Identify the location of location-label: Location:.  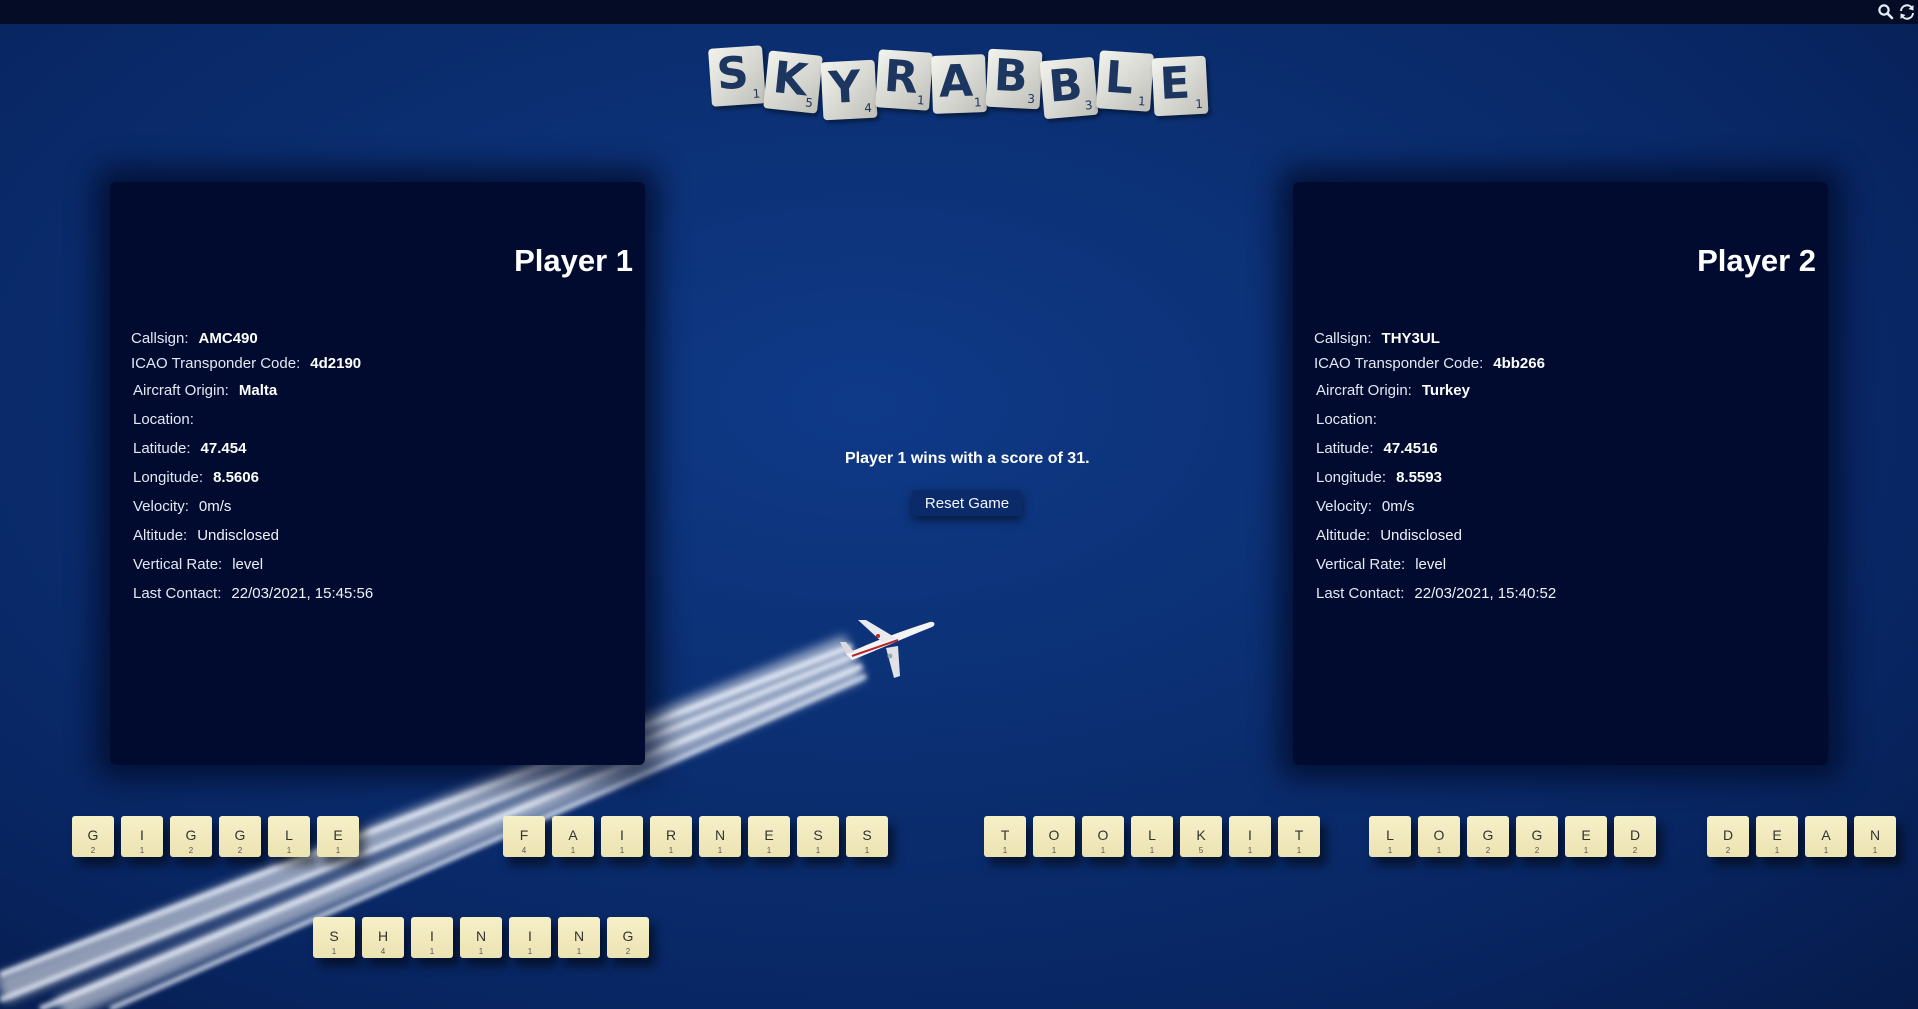
(1346, 419).